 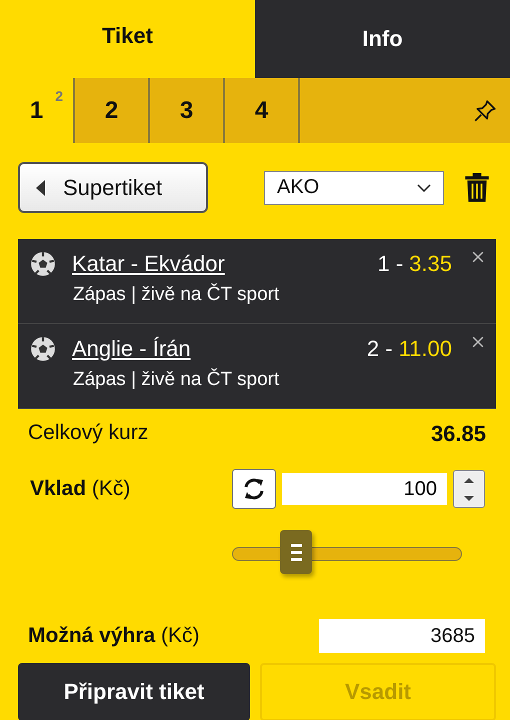 What do you see at coordinates (424, 188) in the screenshot?
I see `chevron-icon` at bounding box center [424, 188].